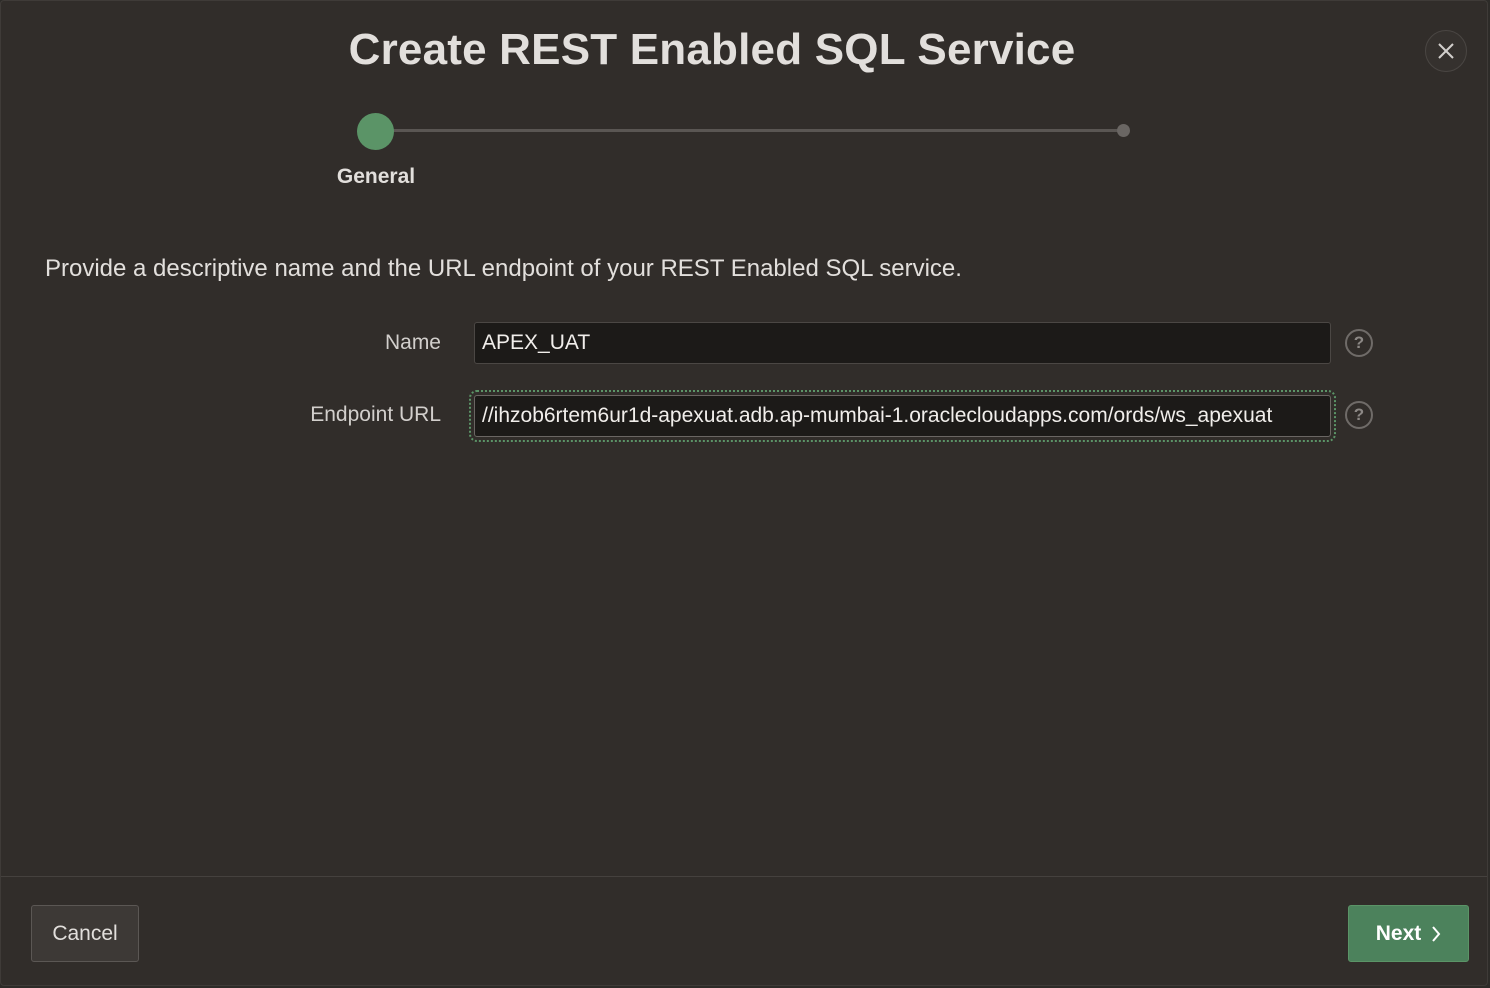 Image resolution: width=1490 pixels, height=988 pixels. I want to click on name-input: APEX_UAT, so click(902, 343).